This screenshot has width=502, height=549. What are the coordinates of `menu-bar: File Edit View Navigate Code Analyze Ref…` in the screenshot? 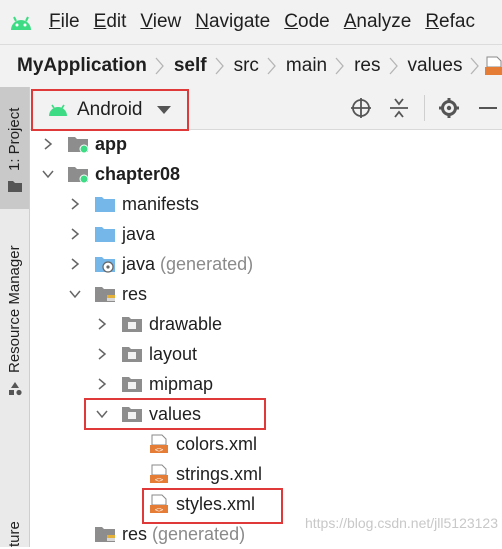 It's located at (251, 22).